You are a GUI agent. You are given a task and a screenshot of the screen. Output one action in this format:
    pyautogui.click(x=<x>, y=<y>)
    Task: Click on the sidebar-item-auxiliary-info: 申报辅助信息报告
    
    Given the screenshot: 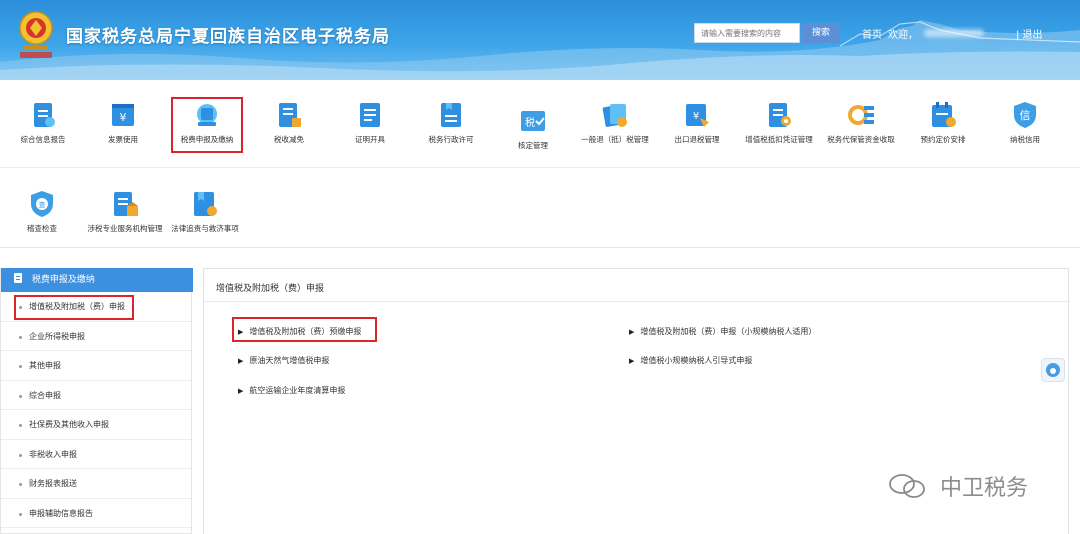 What is the action you would take?
    pyautogui.click(x=96, y=513)
    